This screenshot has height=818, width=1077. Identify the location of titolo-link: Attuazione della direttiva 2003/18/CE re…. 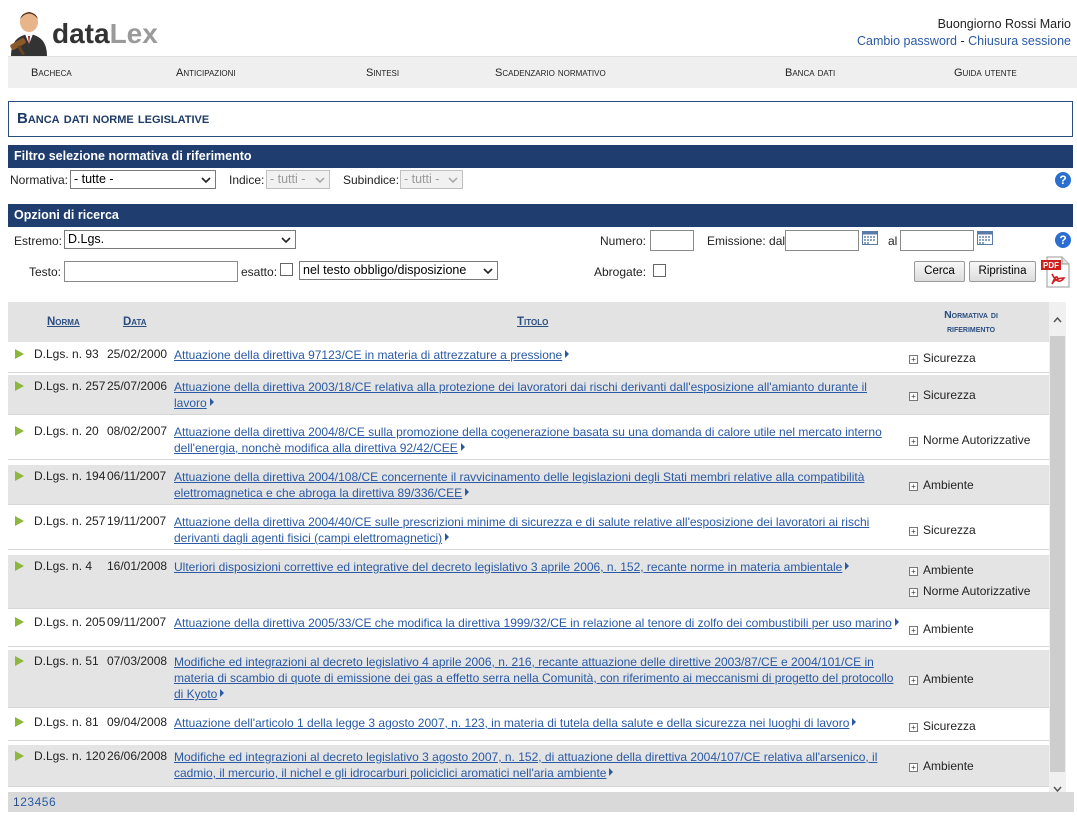
(537, 395).